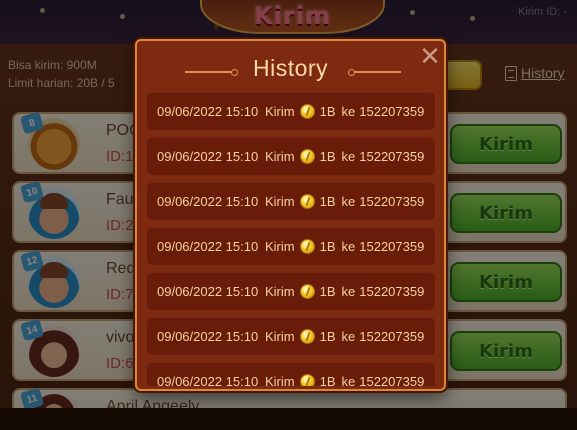 Image resolution: width=577 pixels, height=430 pixels. I want to click on close-icon: ✕, so click(430, 57).